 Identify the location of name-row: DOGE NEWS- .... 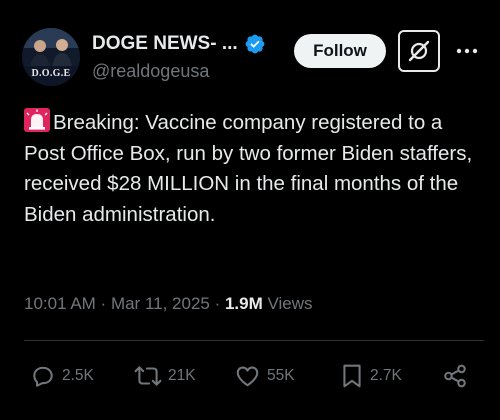
(179, 44).